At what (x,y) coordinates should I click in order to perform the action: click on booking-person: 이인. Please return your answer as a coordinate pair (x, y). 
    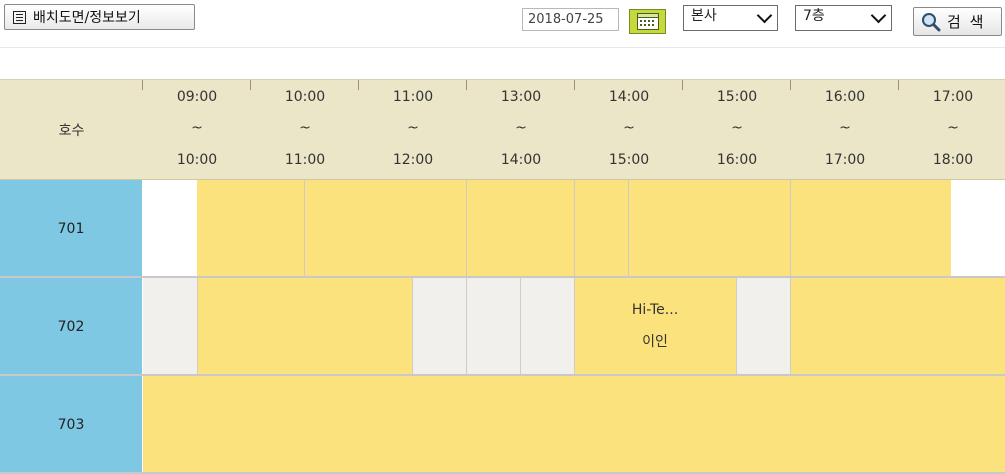
    Looking at the image, I should click on (655, 342).